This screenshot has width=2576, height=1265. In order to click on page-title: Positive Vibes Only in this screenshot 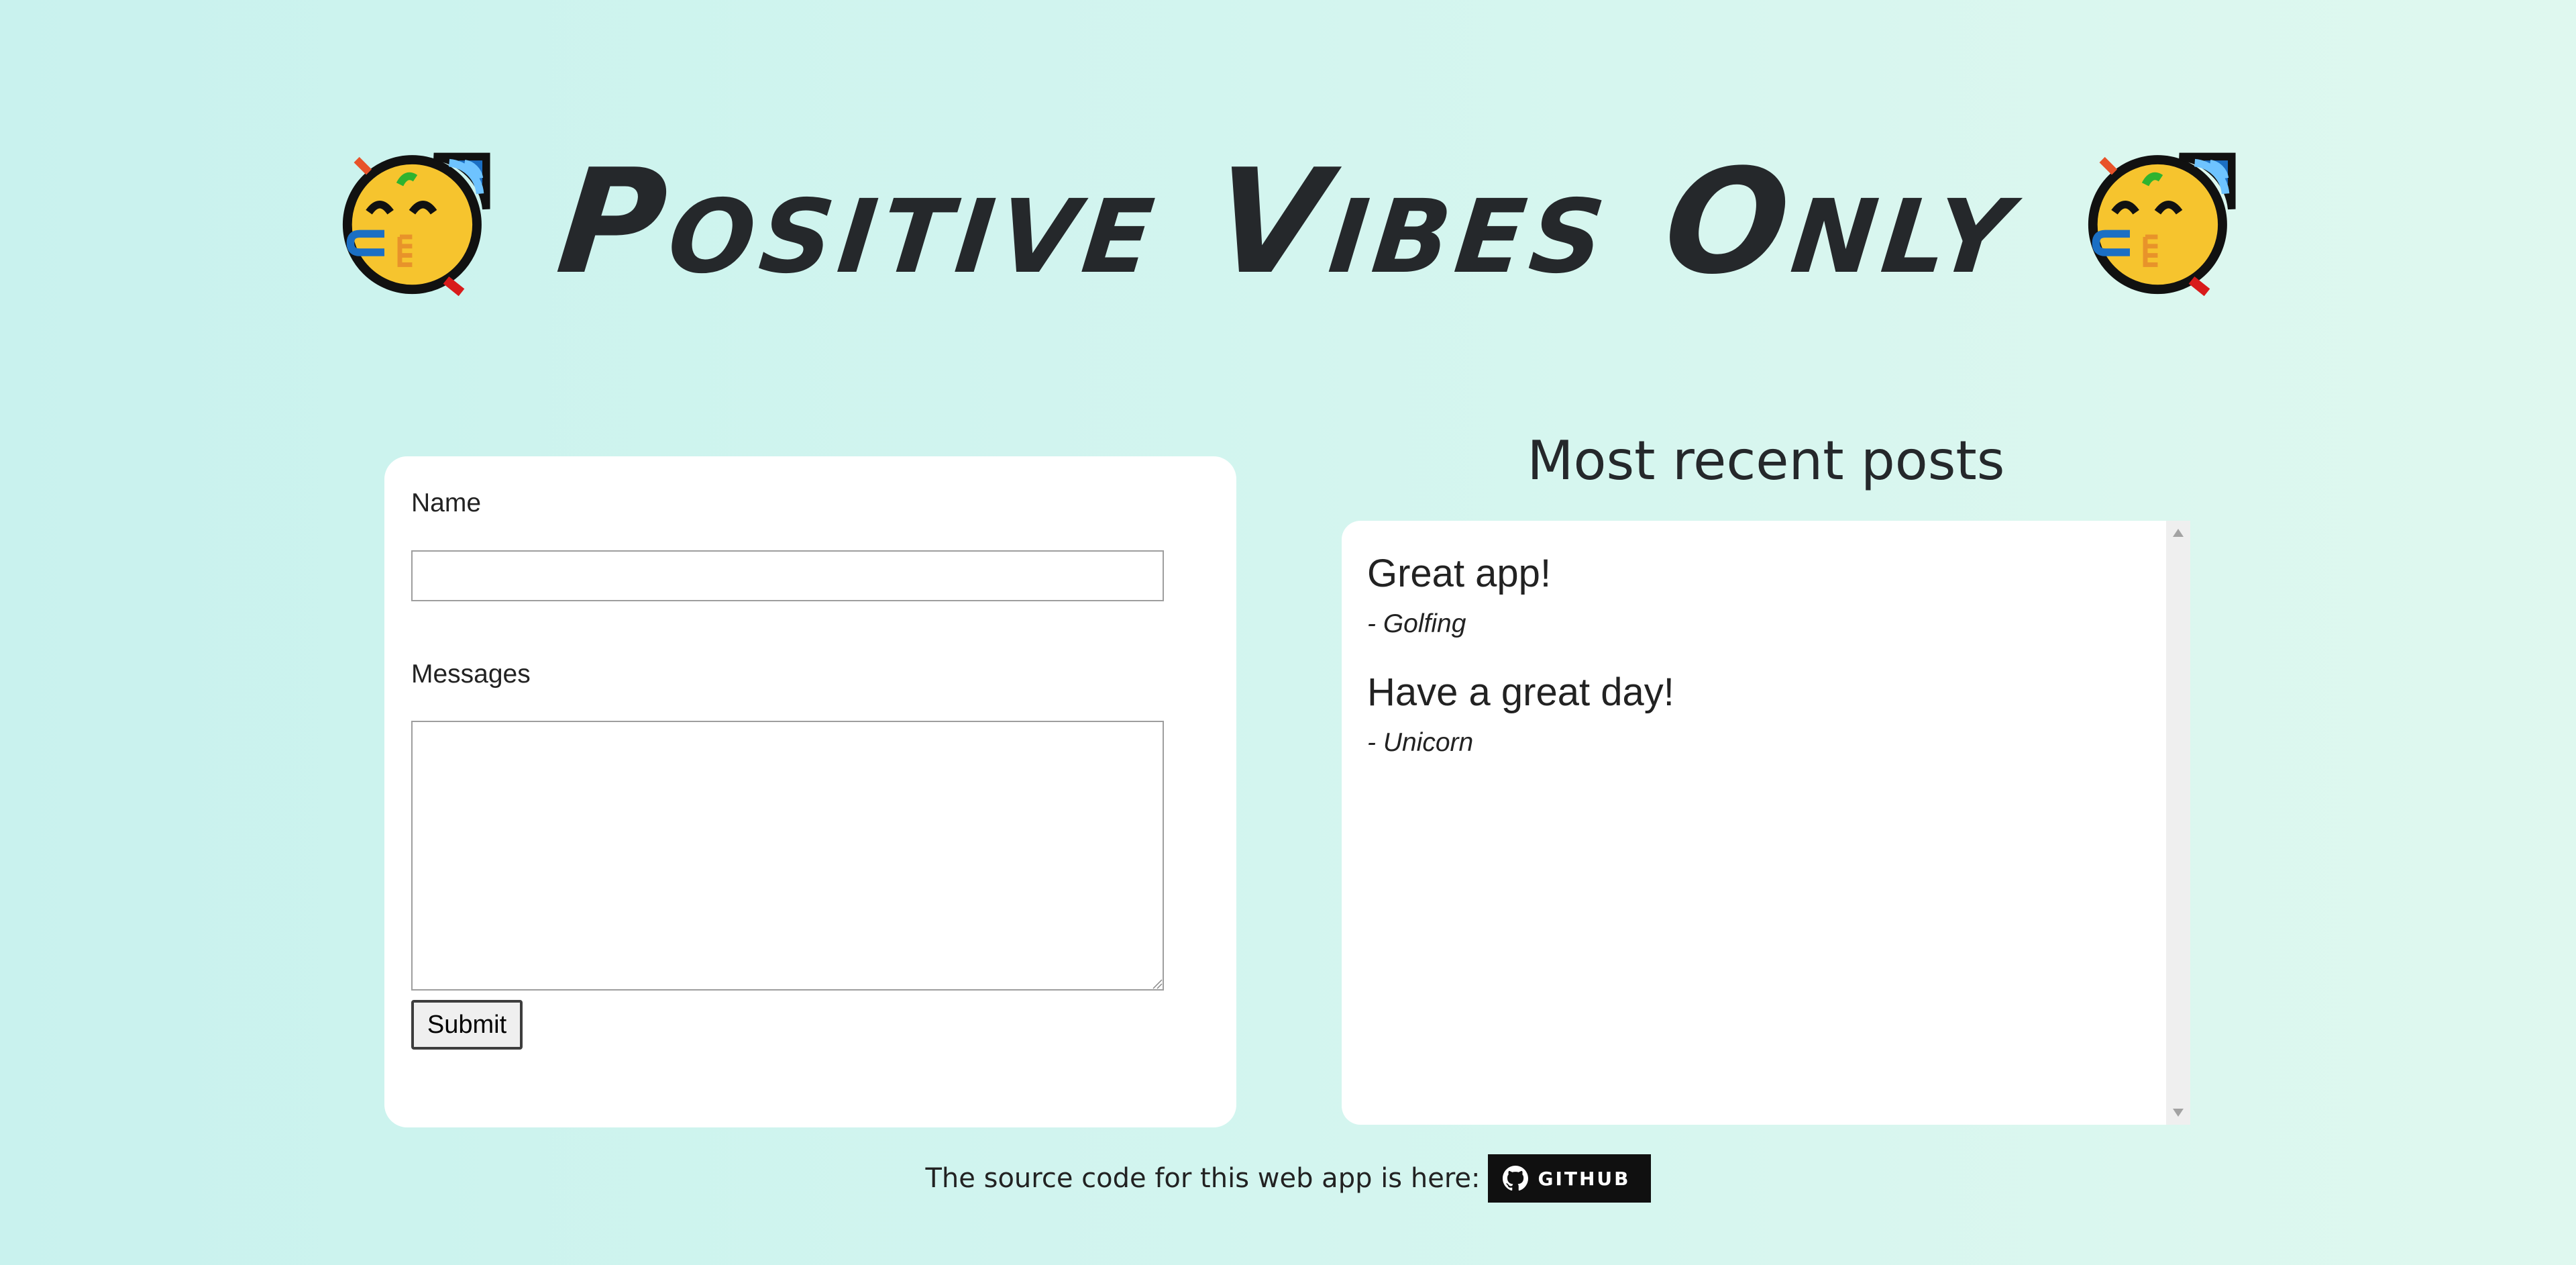, I will do `click(1288, 221)`.